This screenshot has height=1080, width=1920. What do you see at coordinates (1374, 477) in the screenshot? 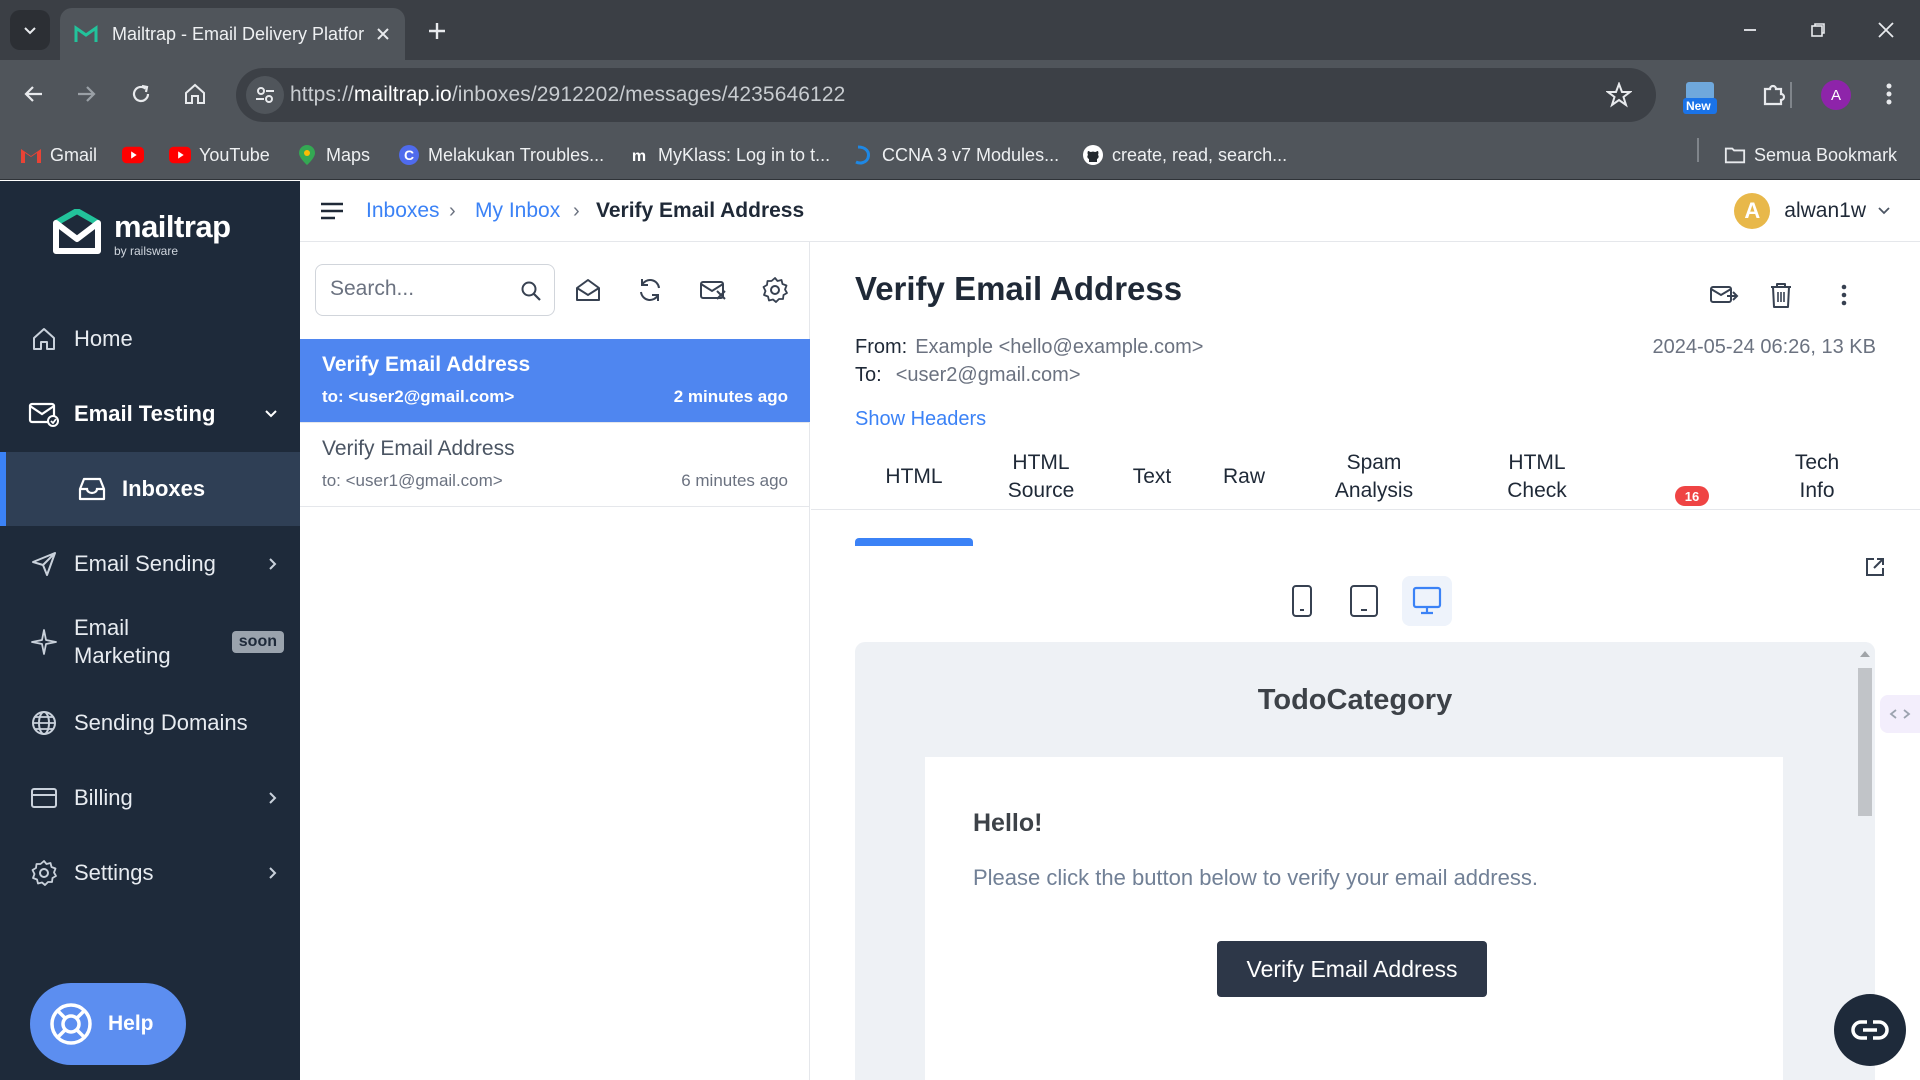
I see `tab-spam-analysis: Spam Analysis` at bounding box center [1374, 477].